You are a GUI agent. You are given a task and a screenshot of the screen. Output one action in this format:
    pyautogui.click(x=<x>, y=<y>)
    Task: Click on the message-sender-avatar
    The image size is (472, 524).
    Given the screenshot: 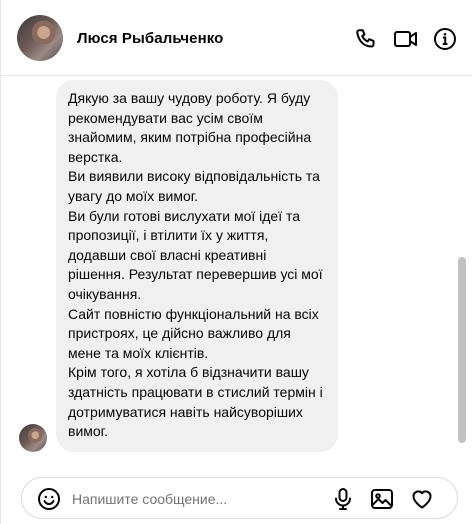 What is the action you would take?
    pyautogui.click(x=33, y=438)
    